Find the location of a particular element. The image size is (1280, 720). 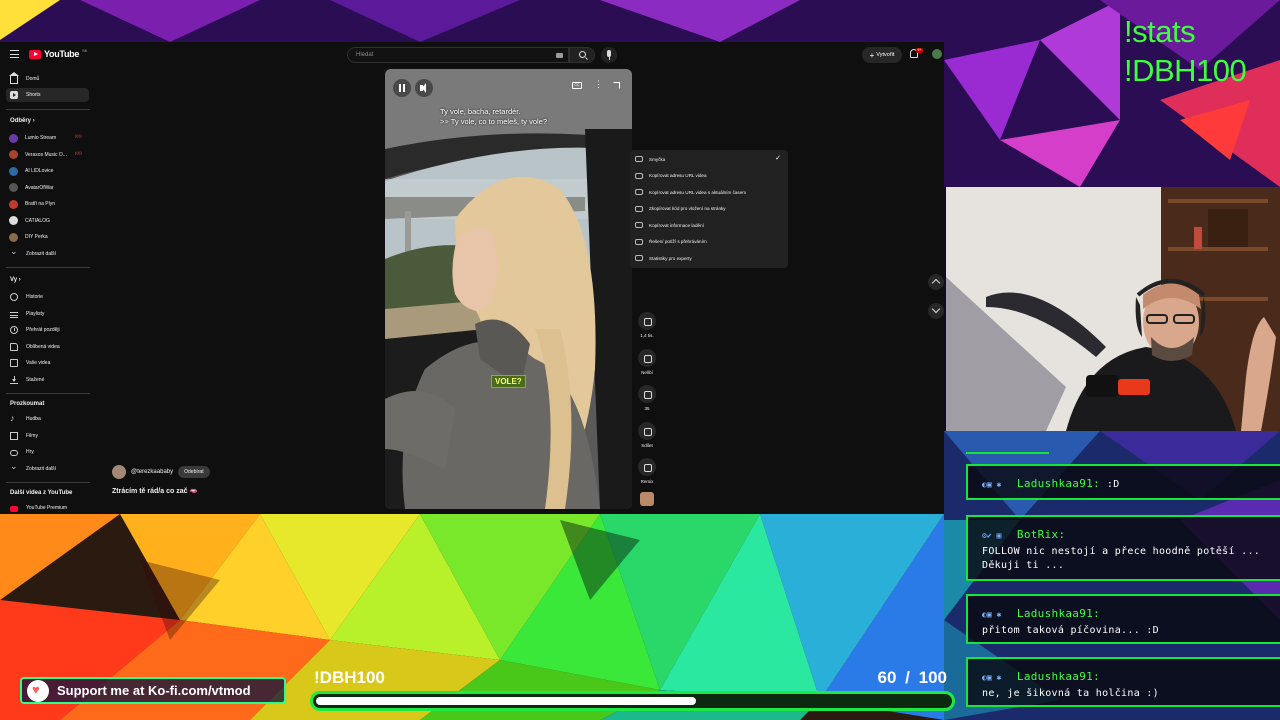

create-button: + Vytvořit is located at coordinates (882, 55).